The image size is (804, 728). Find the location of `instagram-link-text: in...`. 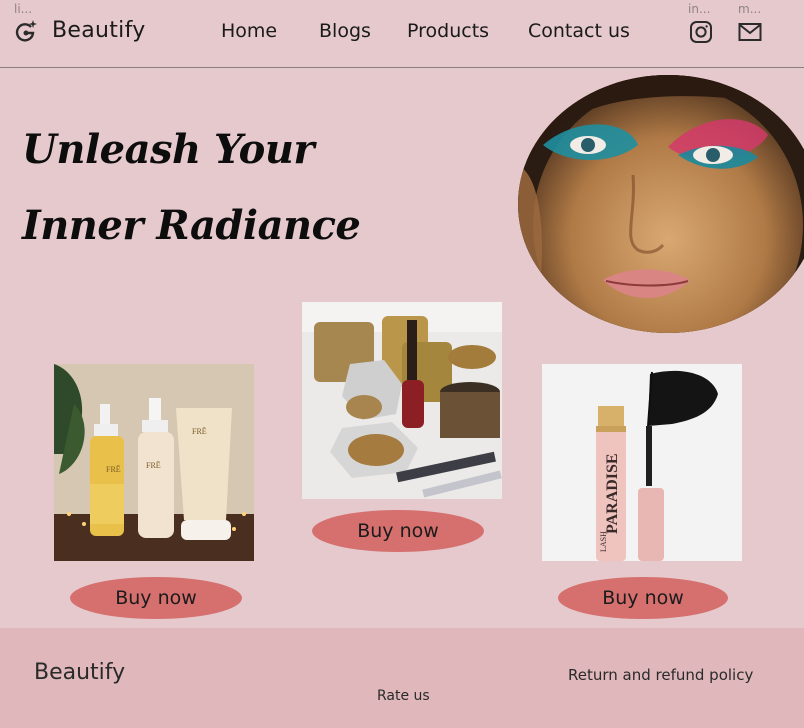

instagram-link-text: in... is located at coordinates (699, 9).